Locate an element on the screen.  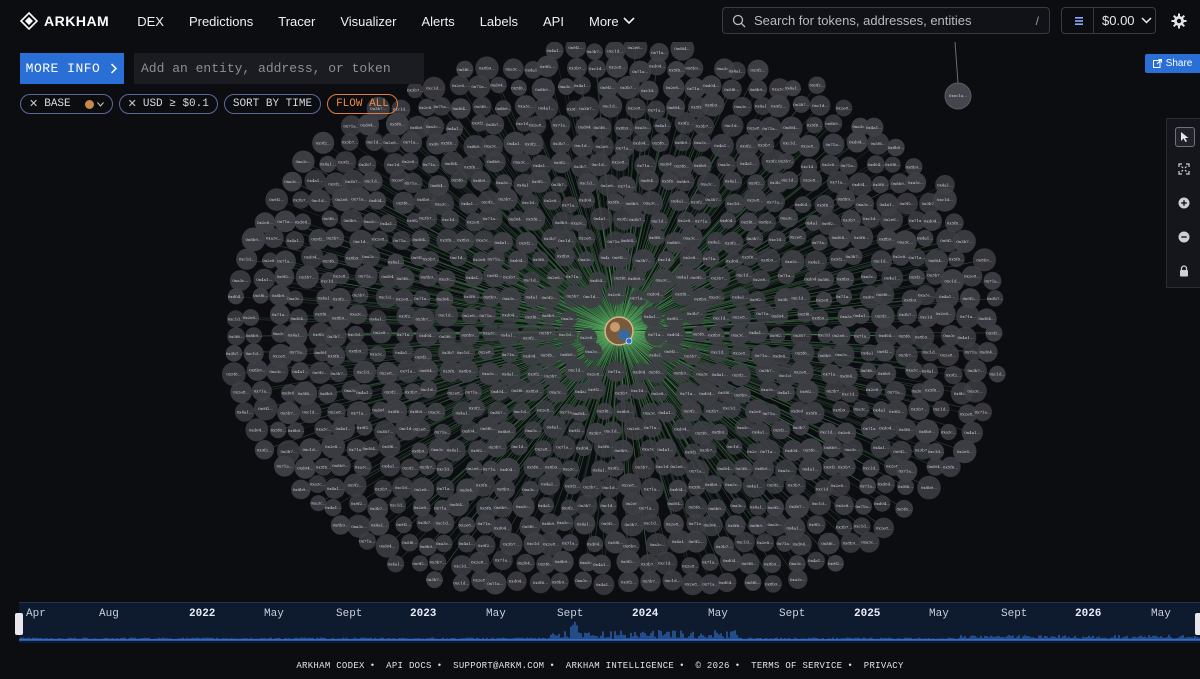
lock-button is located at coordinates (1184, 271).